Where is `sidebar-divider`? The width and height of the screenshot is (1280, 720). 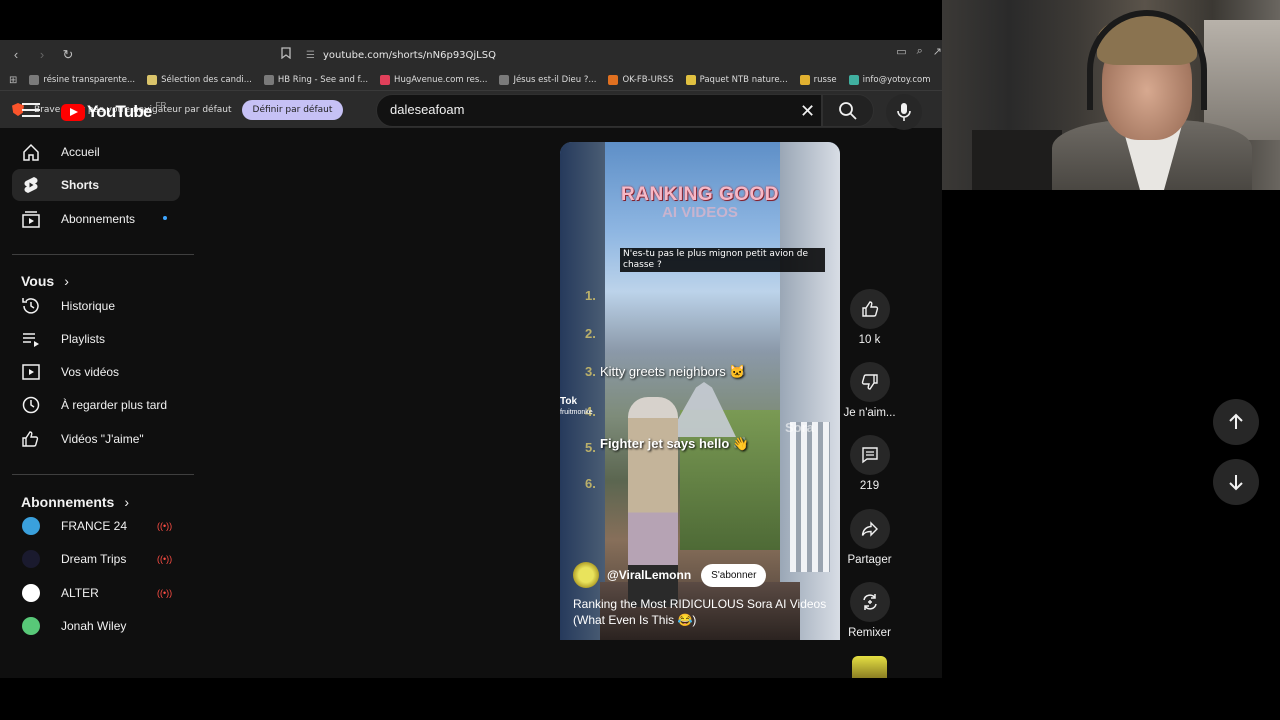 sidebar-divider is located at coordinates (103, 474).